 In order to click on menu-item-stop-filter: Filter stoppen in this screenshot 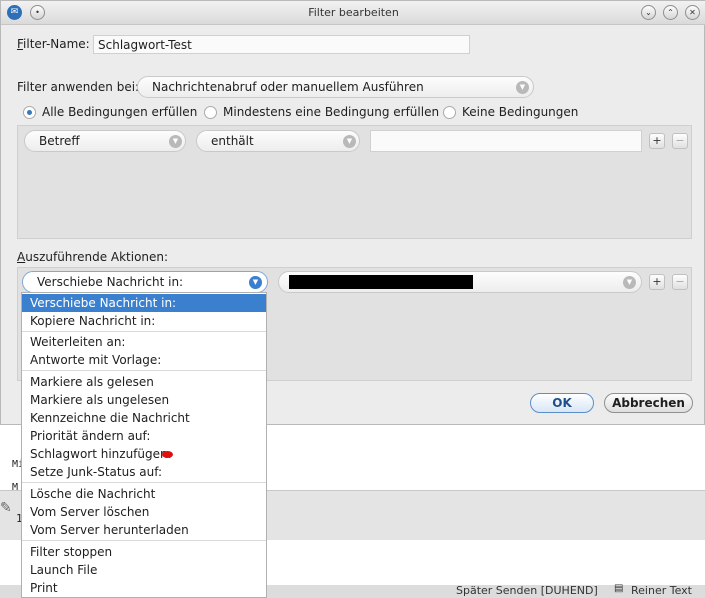, I will do `click(144, 552)`.